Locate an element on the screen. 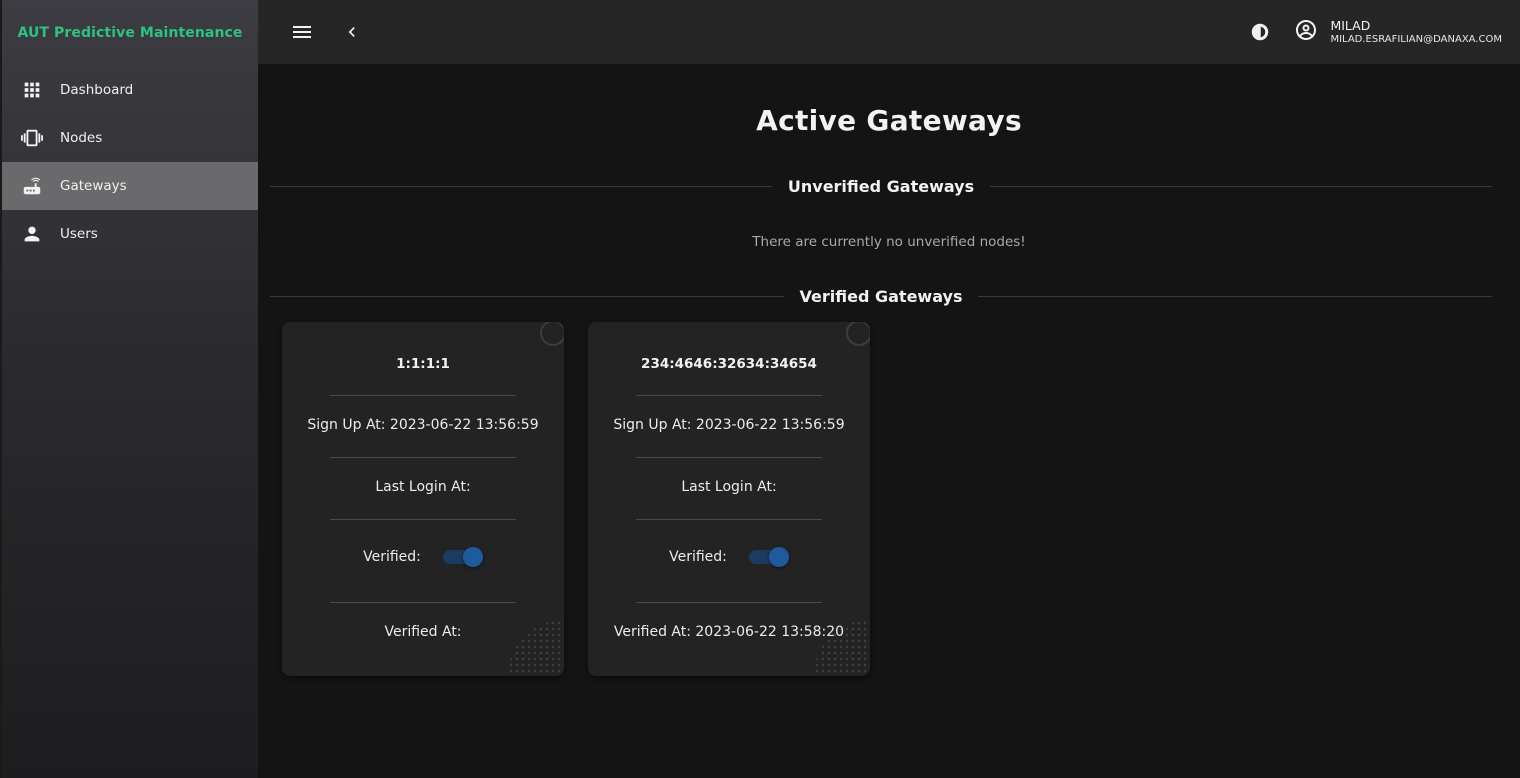 Image resolution: width=1520 pixels, height=778 pixels. router-icon is located at coordinates (32, 186).